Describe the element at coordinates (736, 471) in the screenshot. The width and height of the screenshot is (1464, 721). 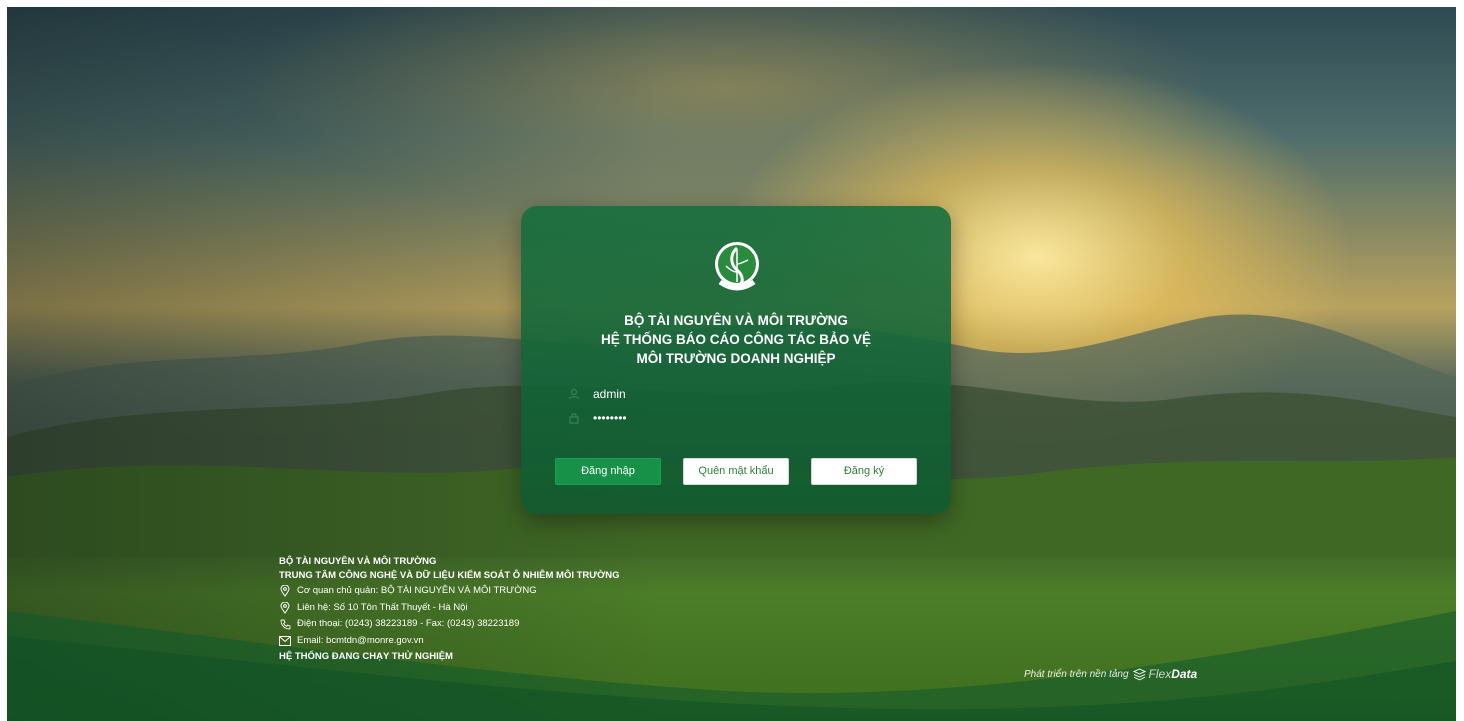
I see `forgot-password-button: Quên mật khẩu` at that location.